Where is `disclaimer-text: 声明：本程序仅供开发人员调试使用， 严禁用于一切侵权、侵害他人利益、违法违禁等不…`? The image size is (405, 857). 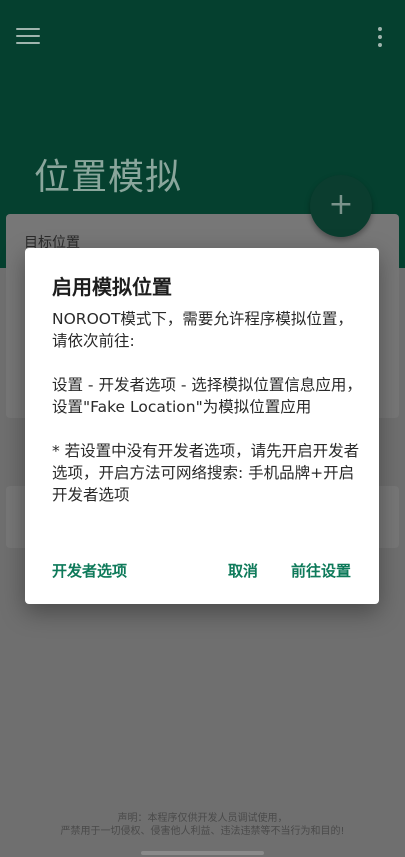 disclaimer-text: 声明：本程序仅供开发人员调试使用， 严禁用于一切侵权、侵害他人利益、违法违禁等不… is located at coordinates (202, 825).